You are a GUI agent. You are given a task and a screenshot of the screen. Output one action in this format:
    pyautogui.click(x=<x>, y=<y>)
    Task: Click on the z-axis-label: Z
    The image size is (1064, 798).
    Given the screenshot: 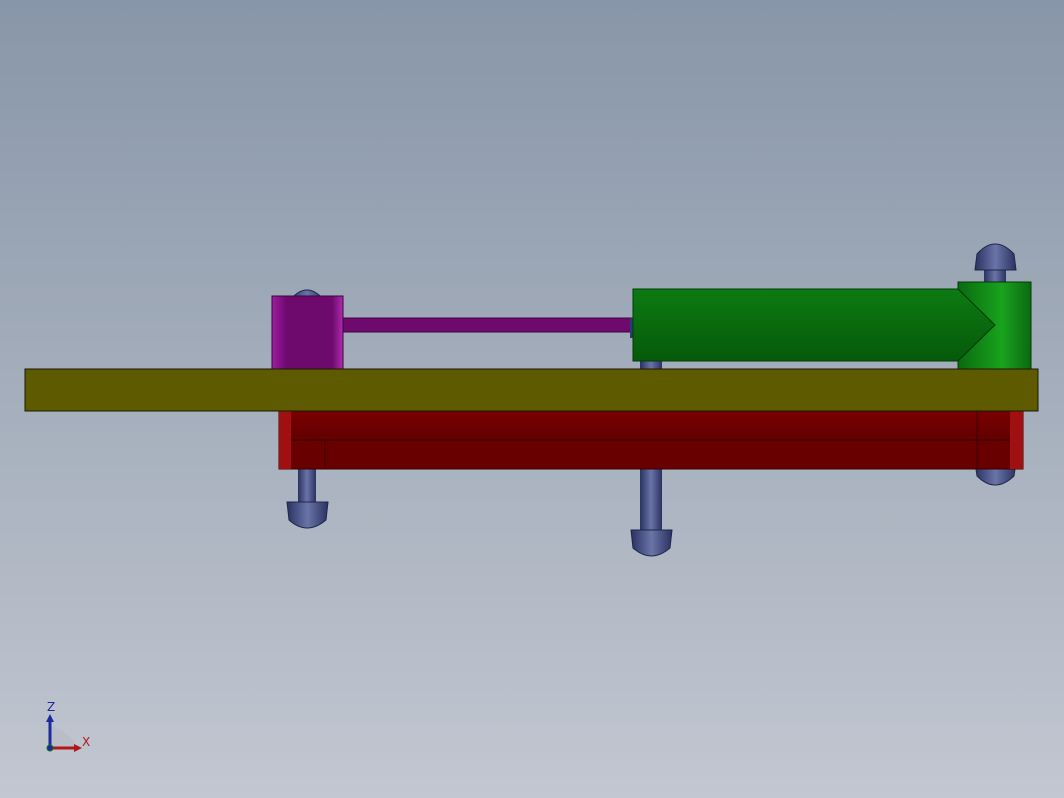 What is the action you would take?
    pyautogui.click(x=51, y=707)
    